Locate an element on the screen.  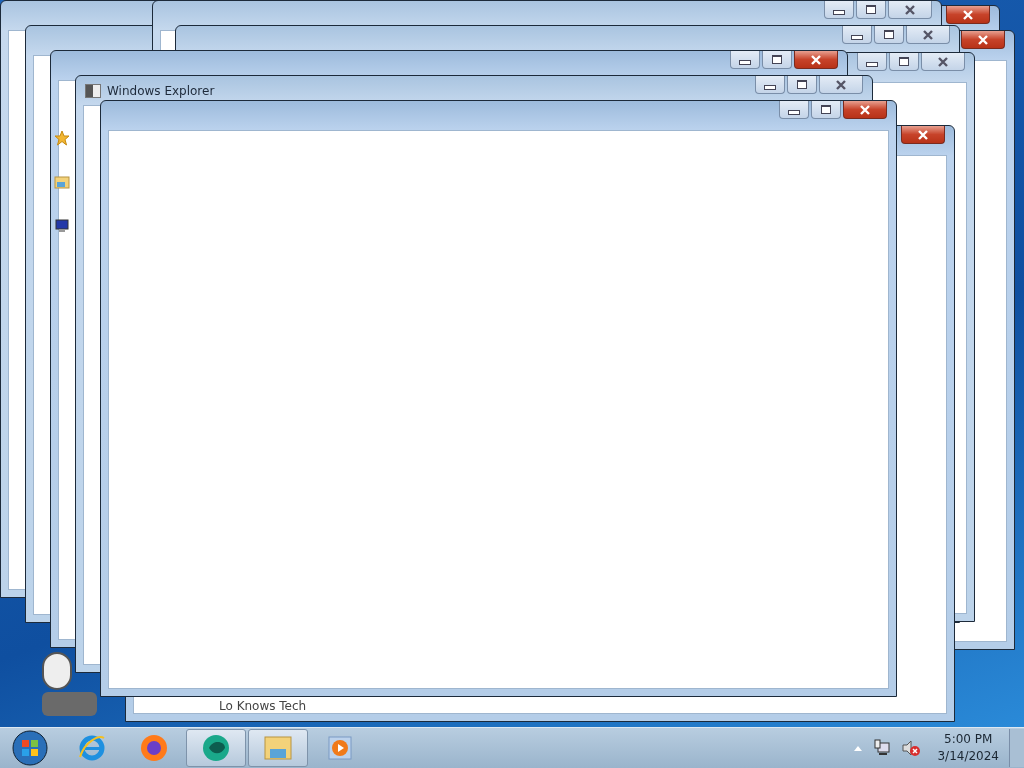
browser-e-icon is located at coordinates (92, 748).